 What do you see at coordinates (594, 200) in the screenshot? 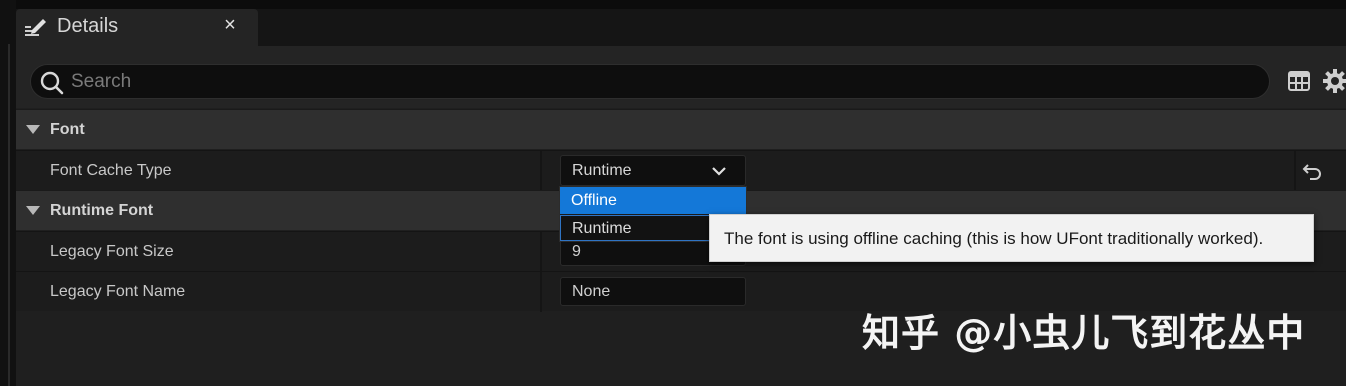
I see `option-label: Offline` at bounding box center [594, 200].